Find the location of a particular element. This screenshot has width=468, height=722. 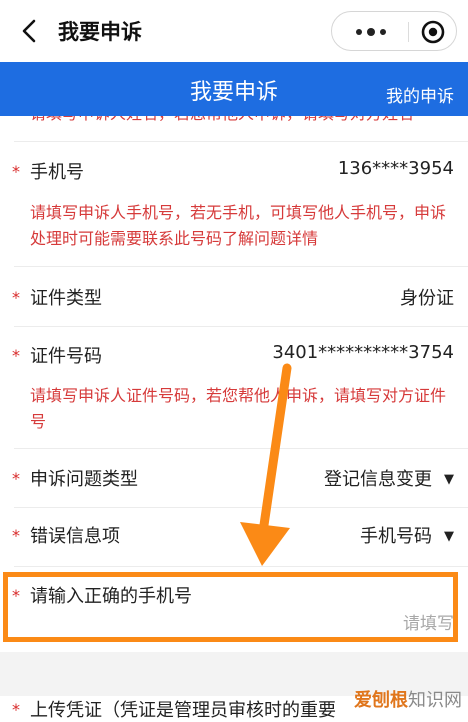

problem-type-value: 登记信息变更 is located at coordinates (378, 479).